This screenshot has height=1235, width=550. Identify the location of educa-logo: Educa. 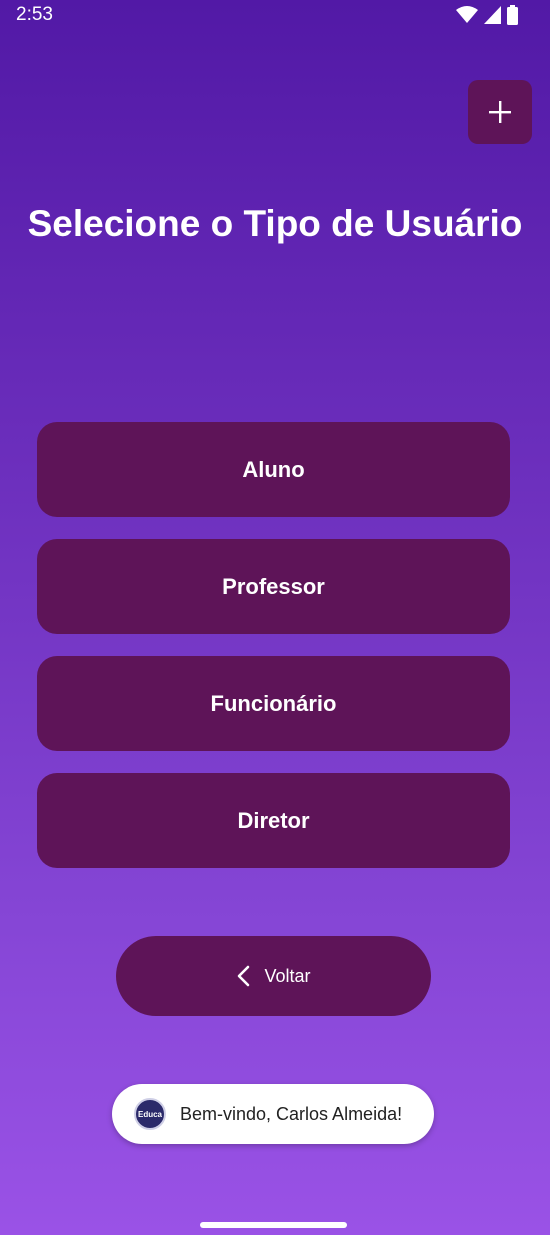
(150, 1114).